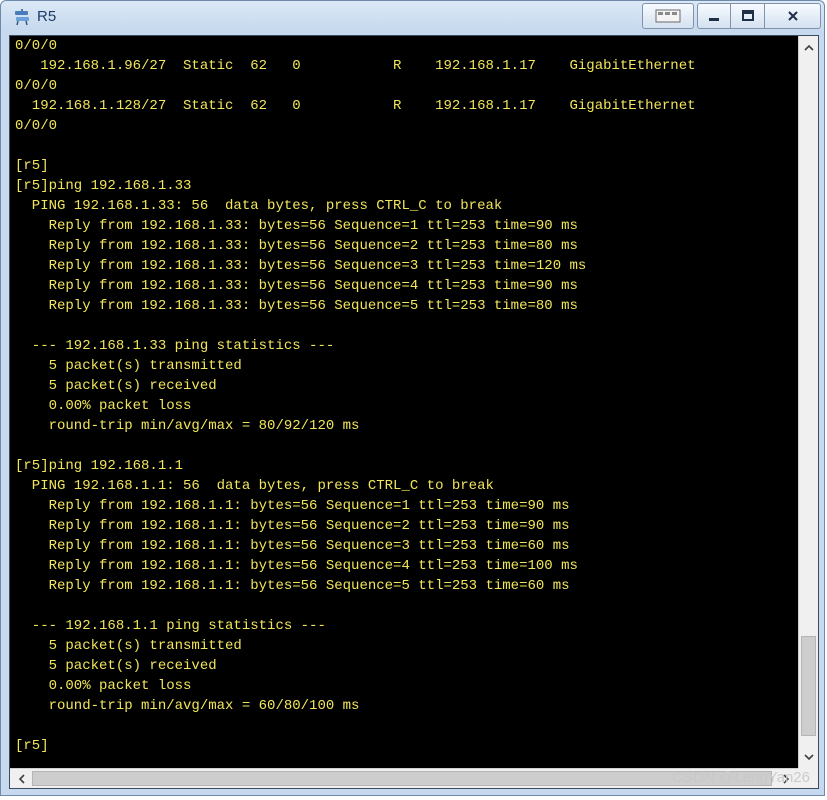 This screenshot has height=800, width=827. What do you see at coordinates (175, 346) in the screenshot?
I see `terminal-line: --- 192.168.1.33 ping statistics ---` at bounding box center [175, 346].